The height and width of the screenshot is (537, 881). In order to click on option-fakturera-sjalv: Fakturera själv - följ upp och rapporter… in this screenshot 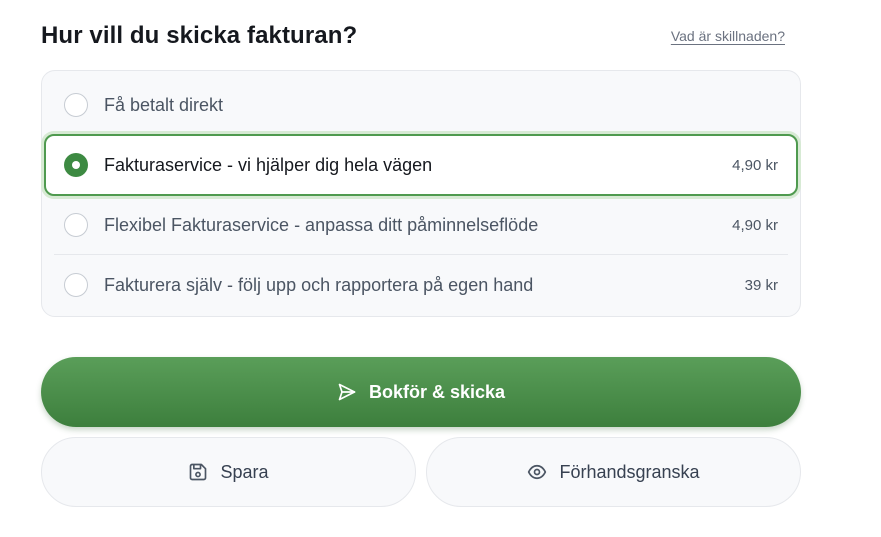, I will do `click(421, 285)`.